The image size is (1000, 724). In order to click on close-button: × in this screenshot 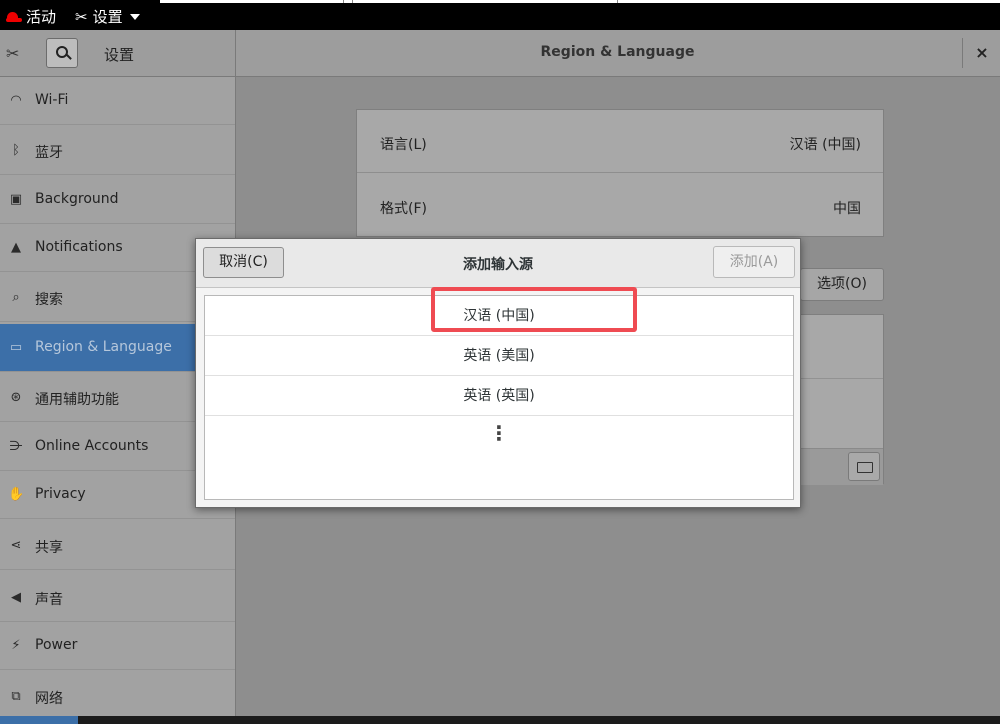, I will do `click(981, 53)`.